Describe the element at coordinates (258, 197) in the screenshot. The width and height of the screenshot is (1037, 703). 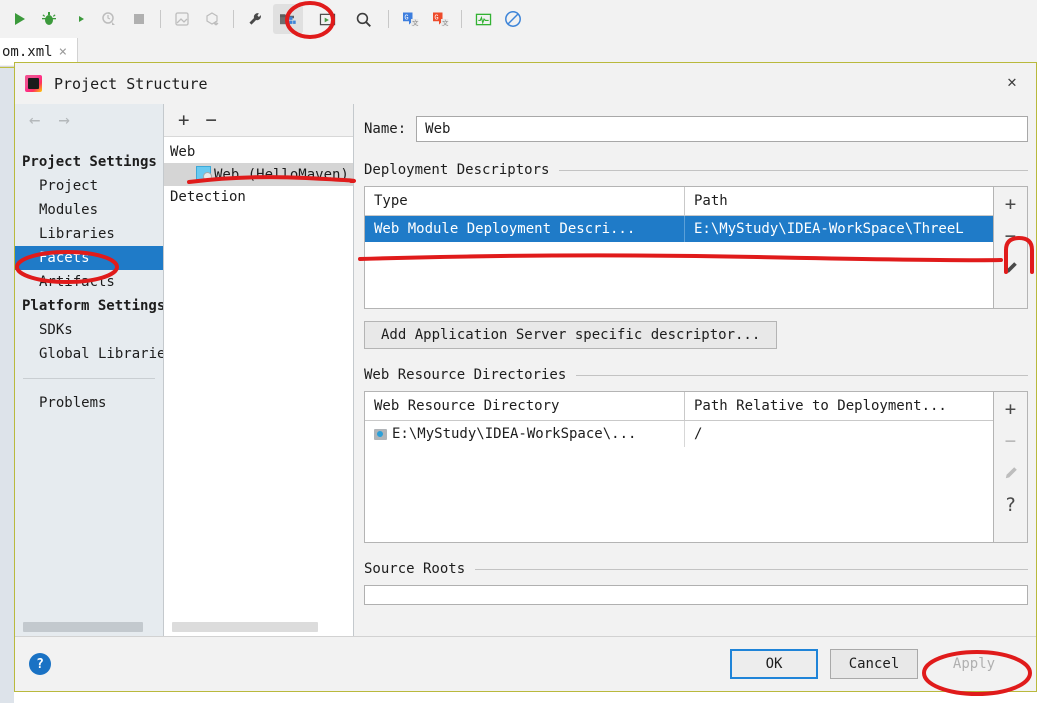
I see `tree-node-detection: Detection` at that location.